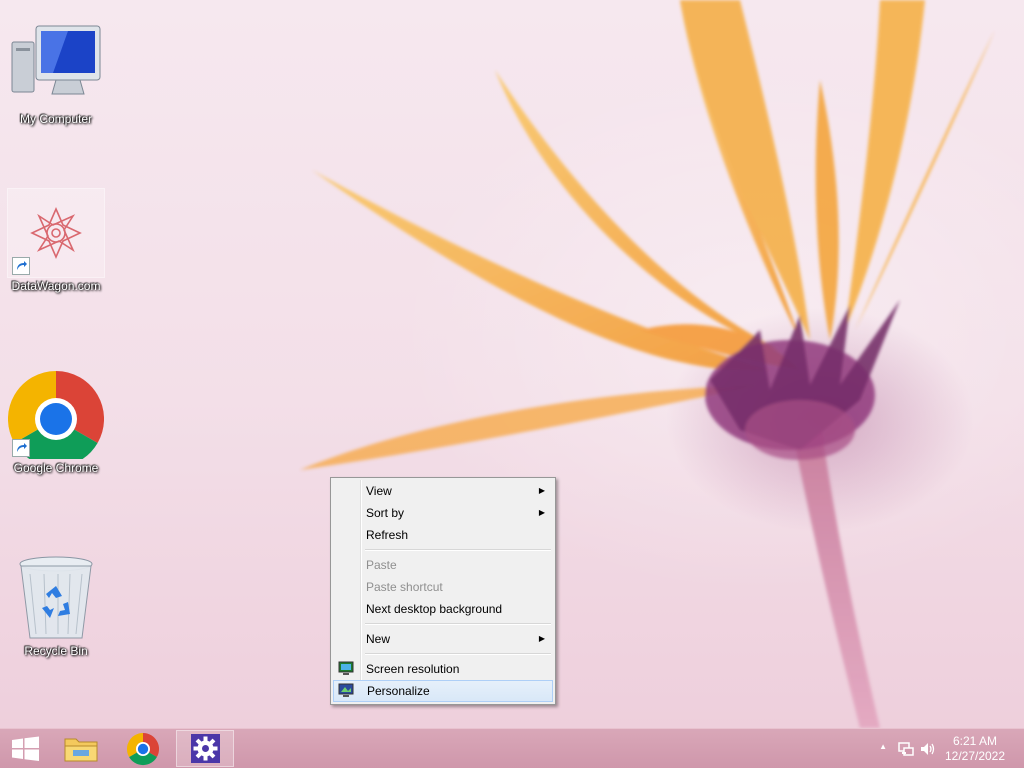 The image size is (1024, 772). I want to click on menu-item-paste: Paste, so click(443, 565).